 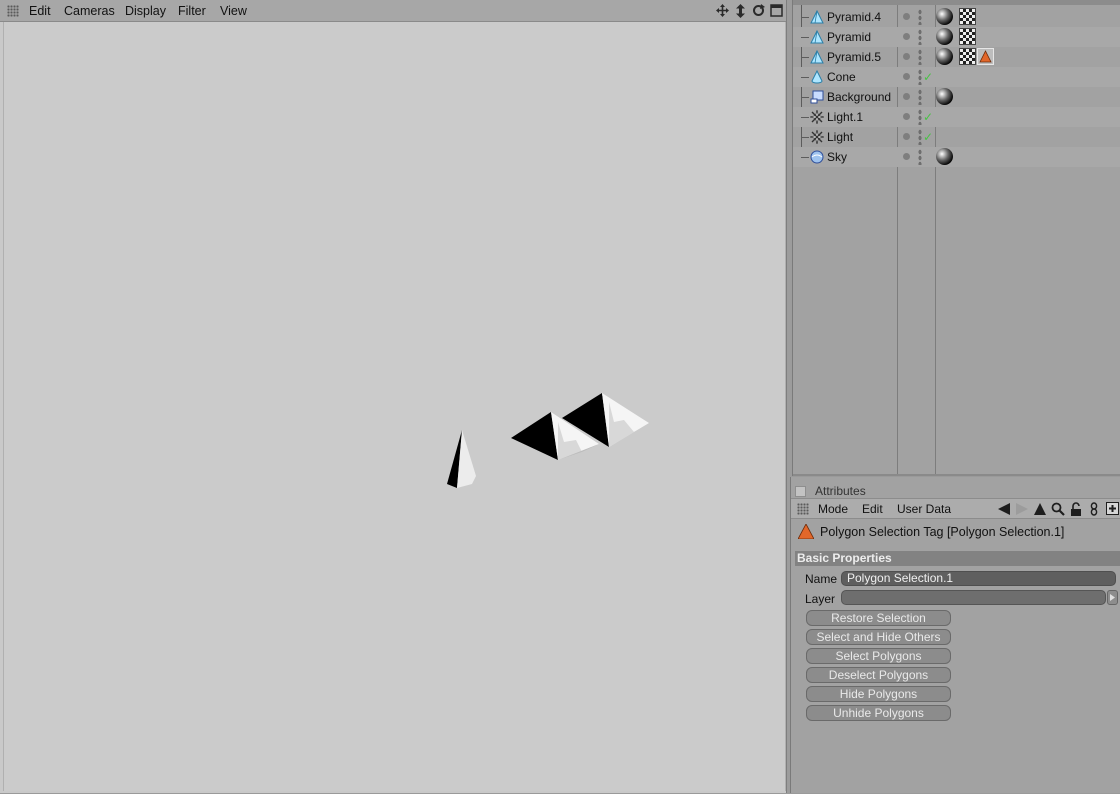 What do you see at coordinates (817, 76) in the screenshot?
I see `cone-icon` at bounding box center [817, 76].